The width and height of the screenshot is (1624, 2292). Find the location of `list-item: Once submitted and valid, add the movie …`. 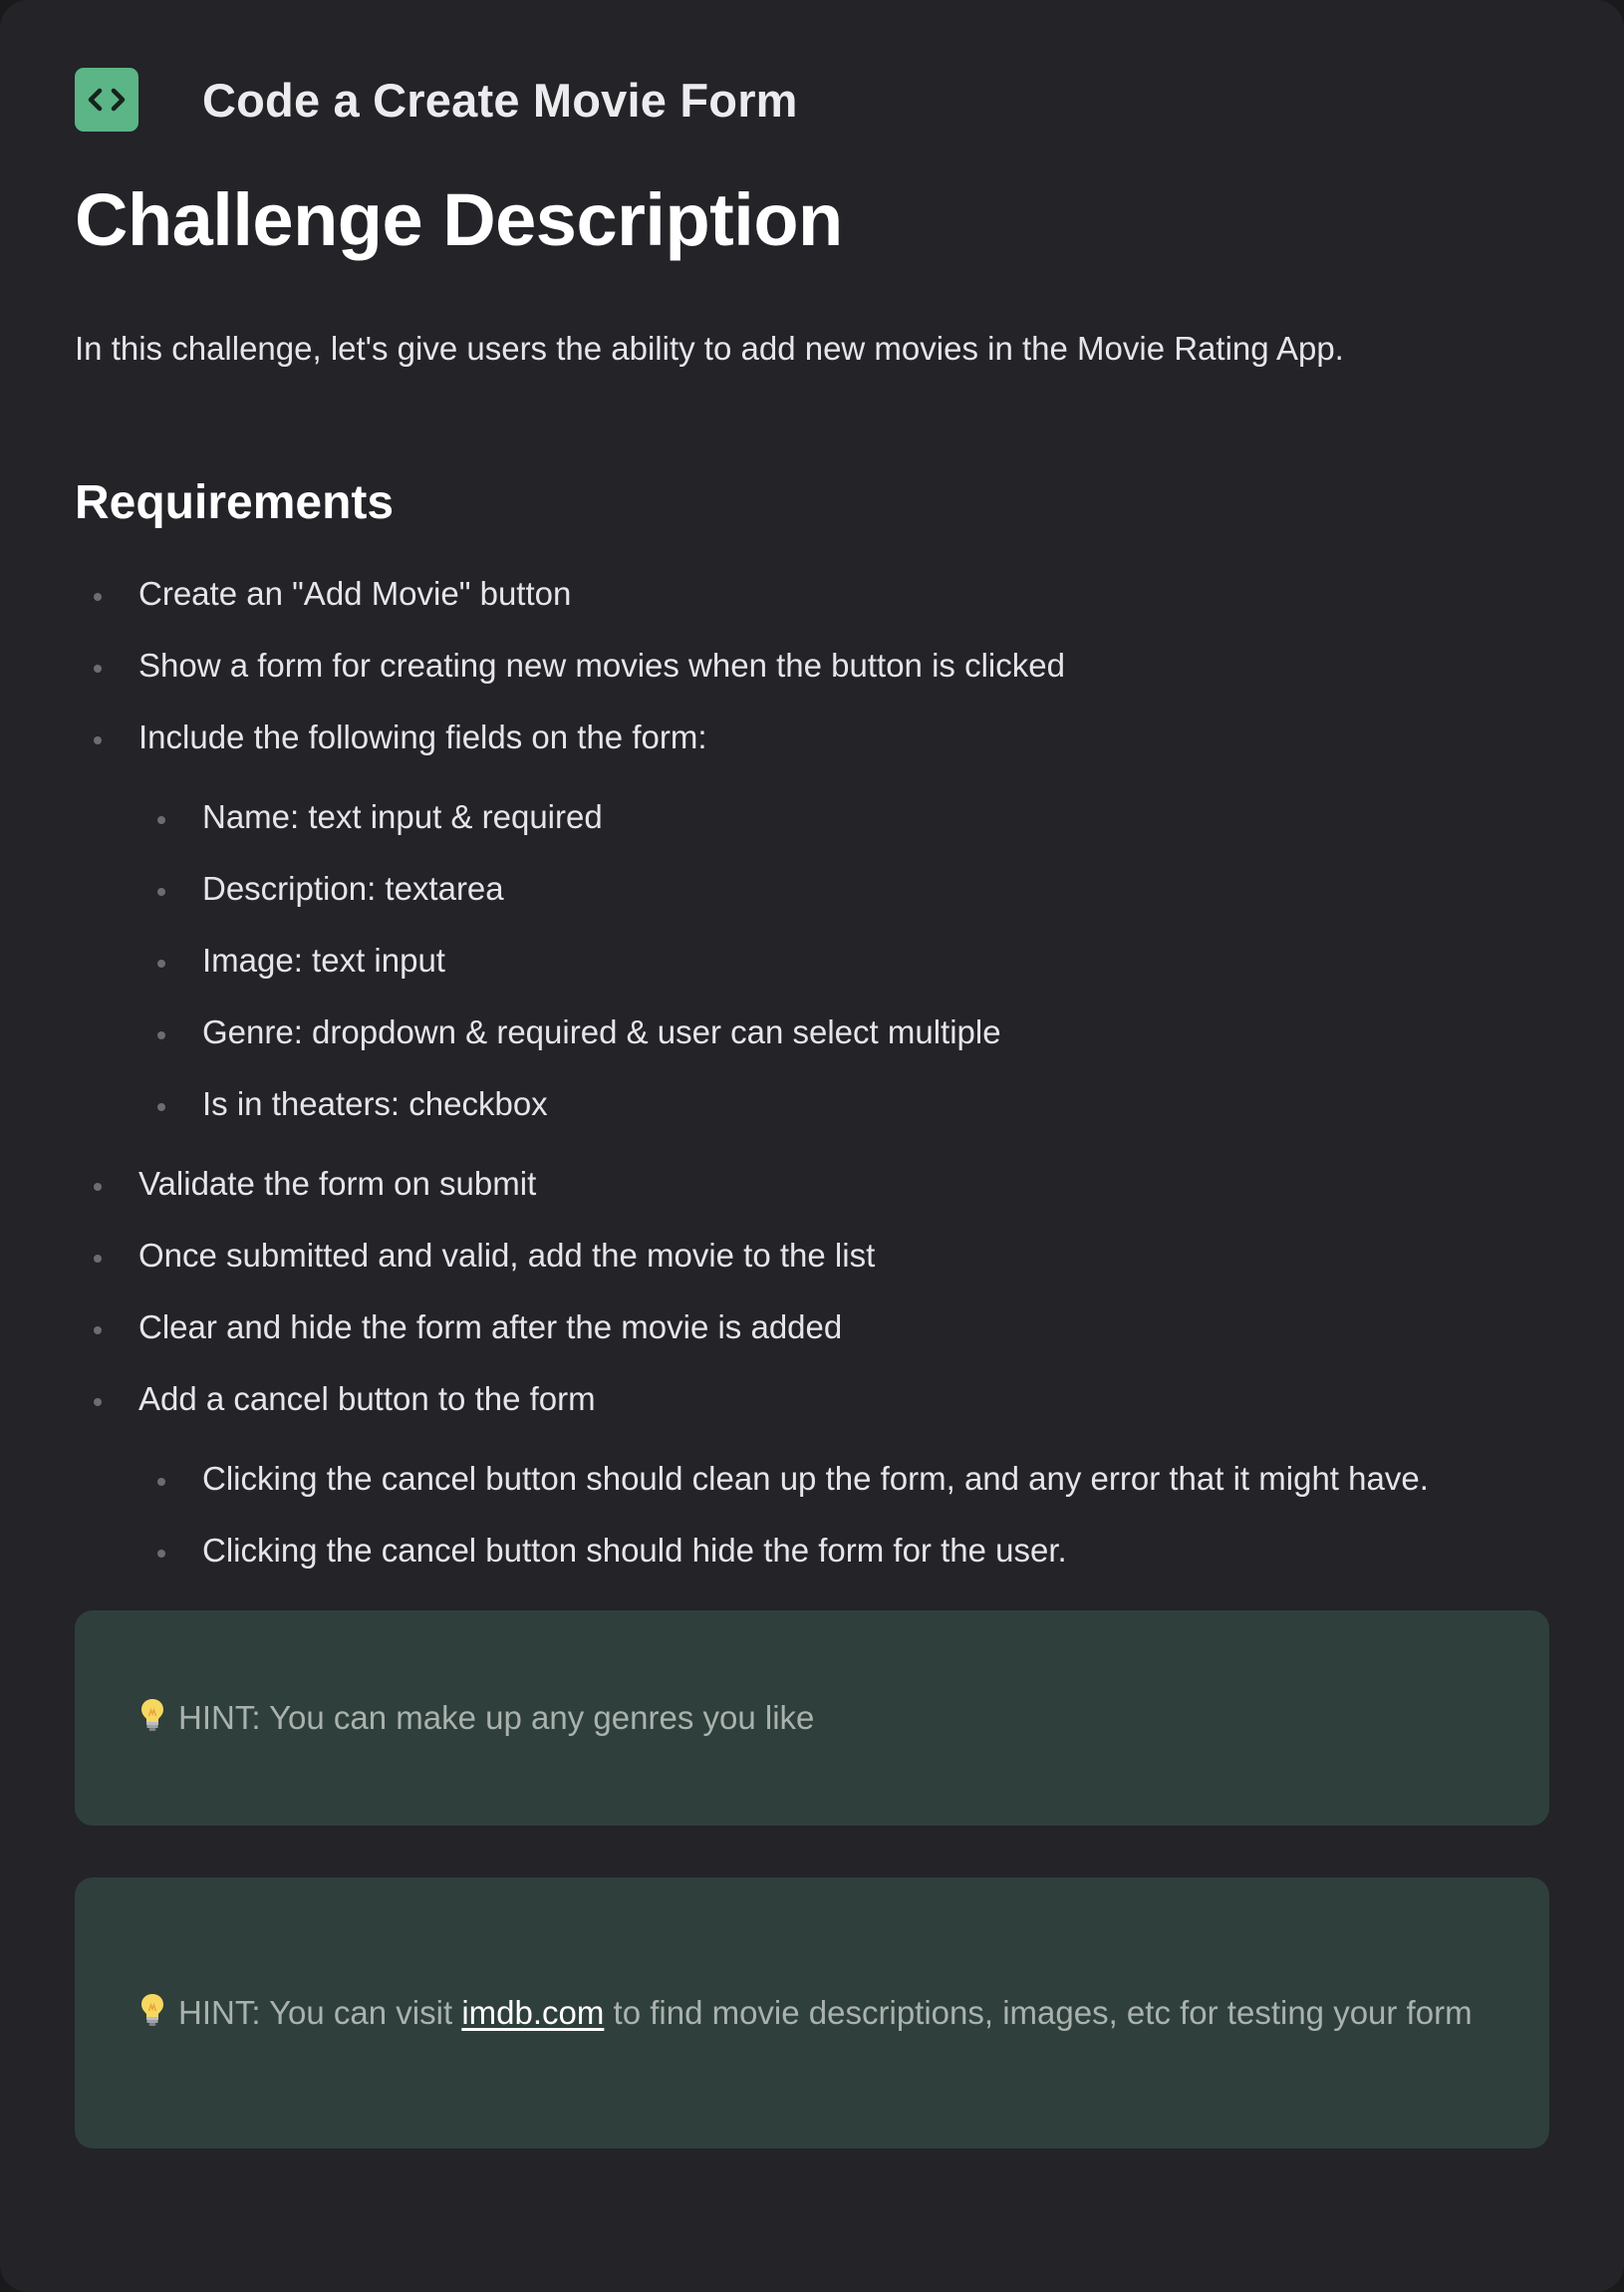

list-item: Once submitted and valid, add the movie … is located at coordinates (812, 1256).